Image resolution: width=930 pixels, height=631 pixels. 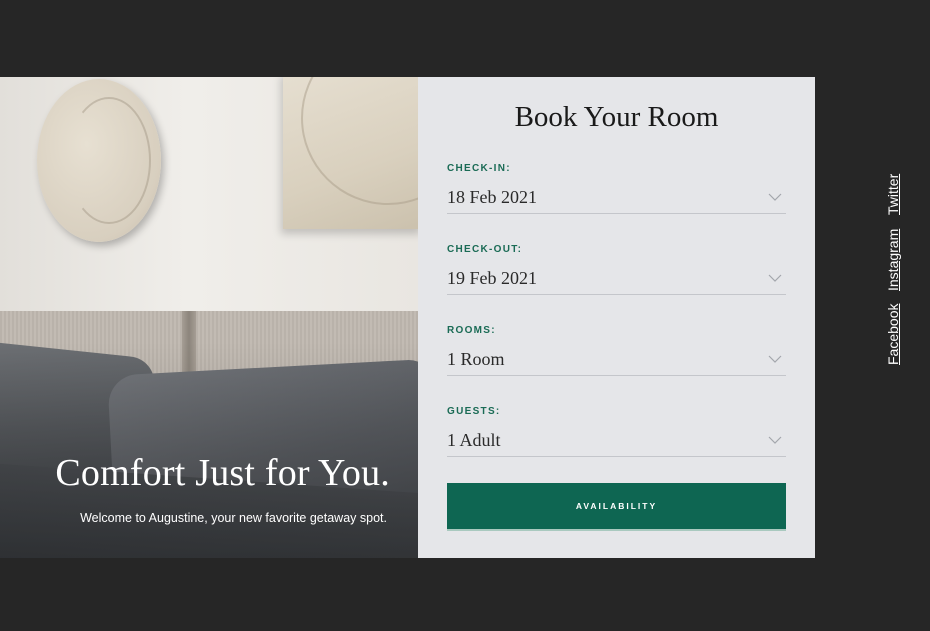 What do you see at coordinates (893, 260) in the screenshot?
I see `instagram-link: Instagram` at bounding box center [893, 260].